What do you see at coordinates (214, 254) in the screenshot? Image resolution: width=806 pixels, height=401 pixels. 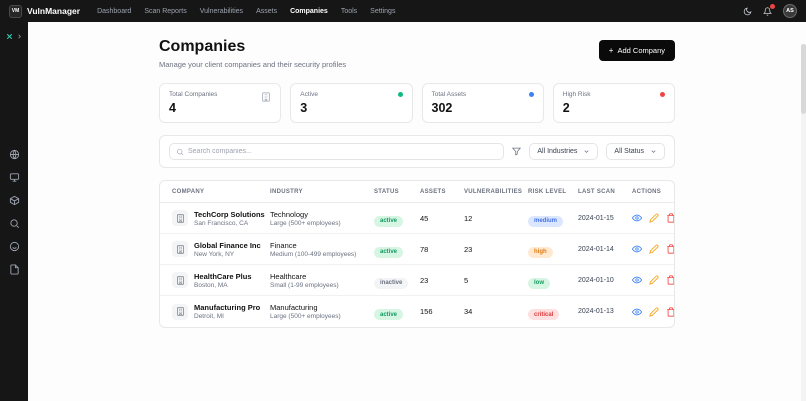 I see `company-location: New York, NY` at bounding box center [214, 254].